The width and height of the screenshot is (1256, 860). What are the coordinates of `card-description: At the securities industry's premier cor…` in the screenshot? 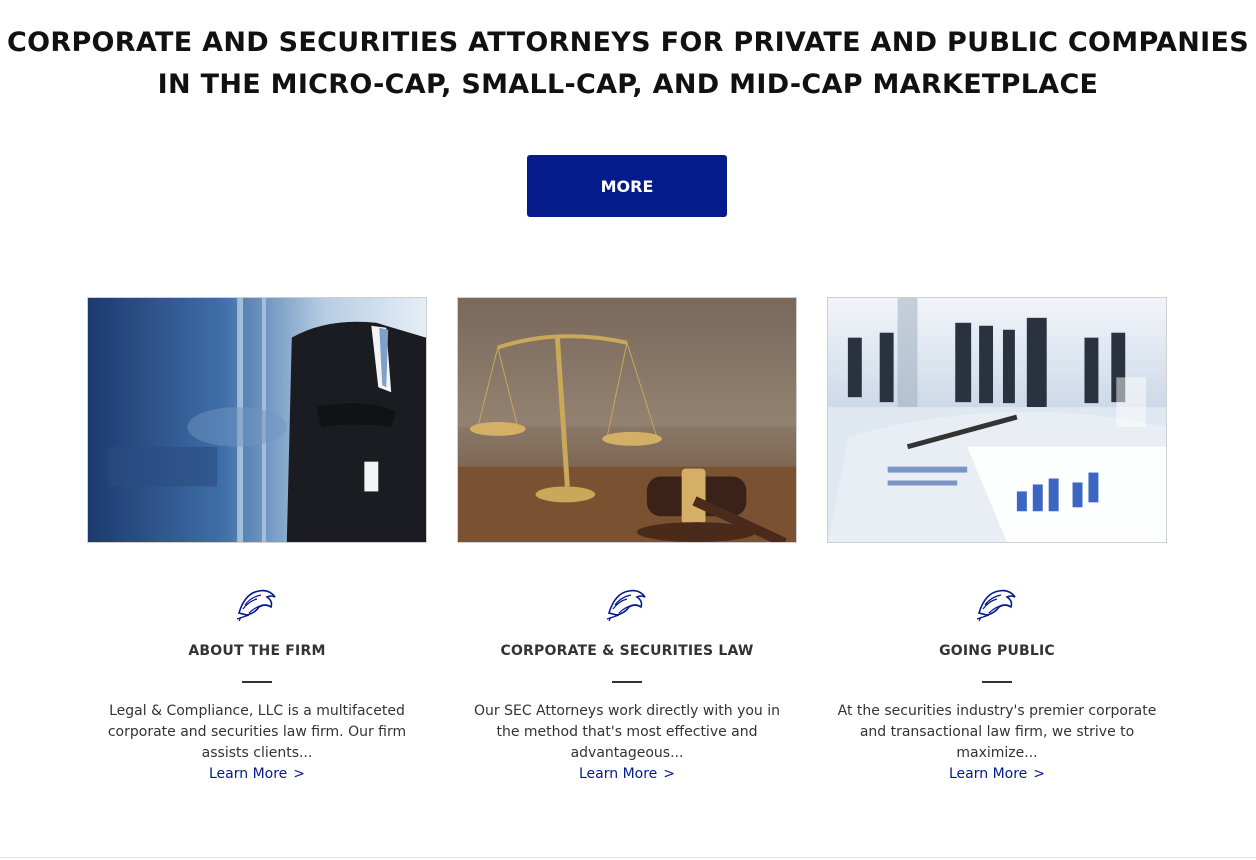 It's located at (997, 732).